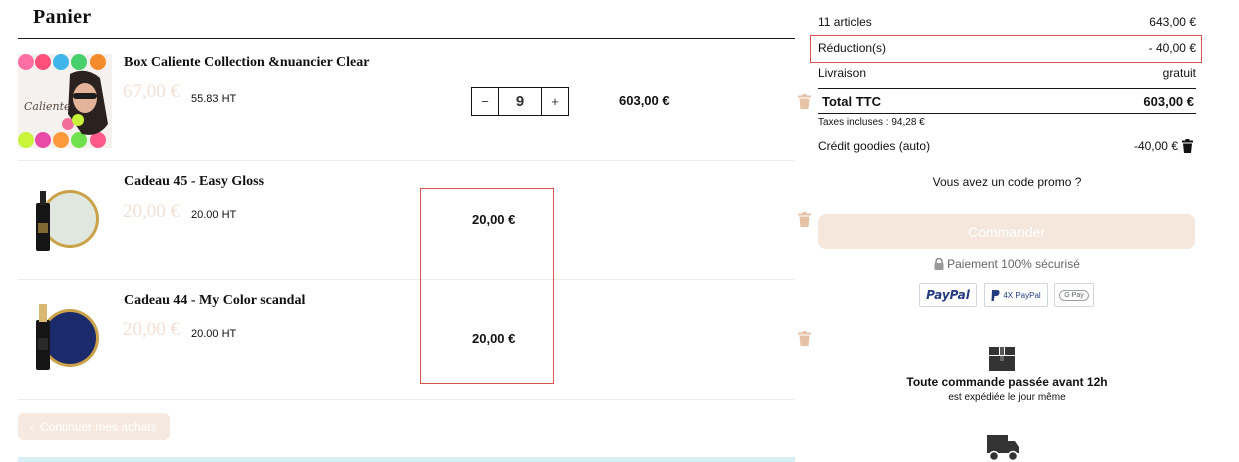 The width and height of the screenshot is (1239, 462). Describe the element at coordinates (644, 100) in the screenshot. I see `item-line-total: 603,00 €` at that location.